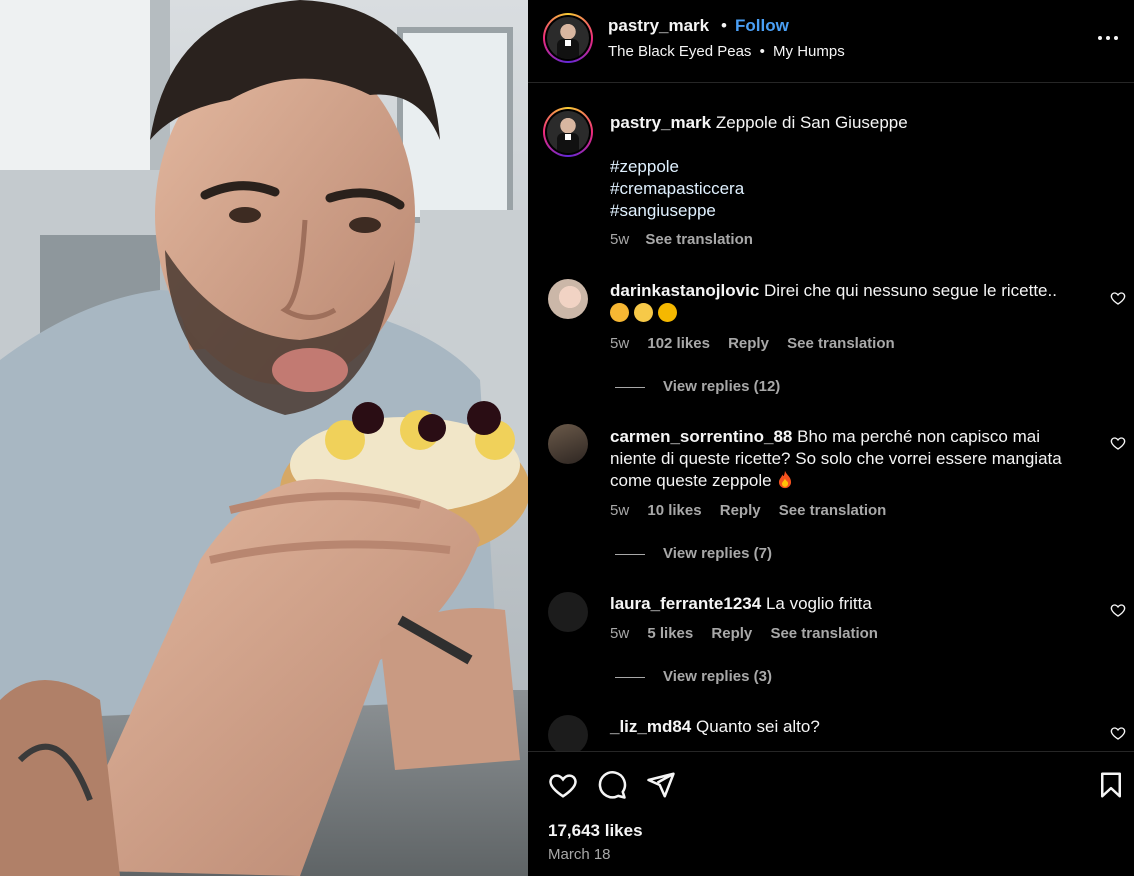 The width and height of the screenshot is (1134, 876). I want to click on comment-likes-count: 102 likes, so click(678, 343).